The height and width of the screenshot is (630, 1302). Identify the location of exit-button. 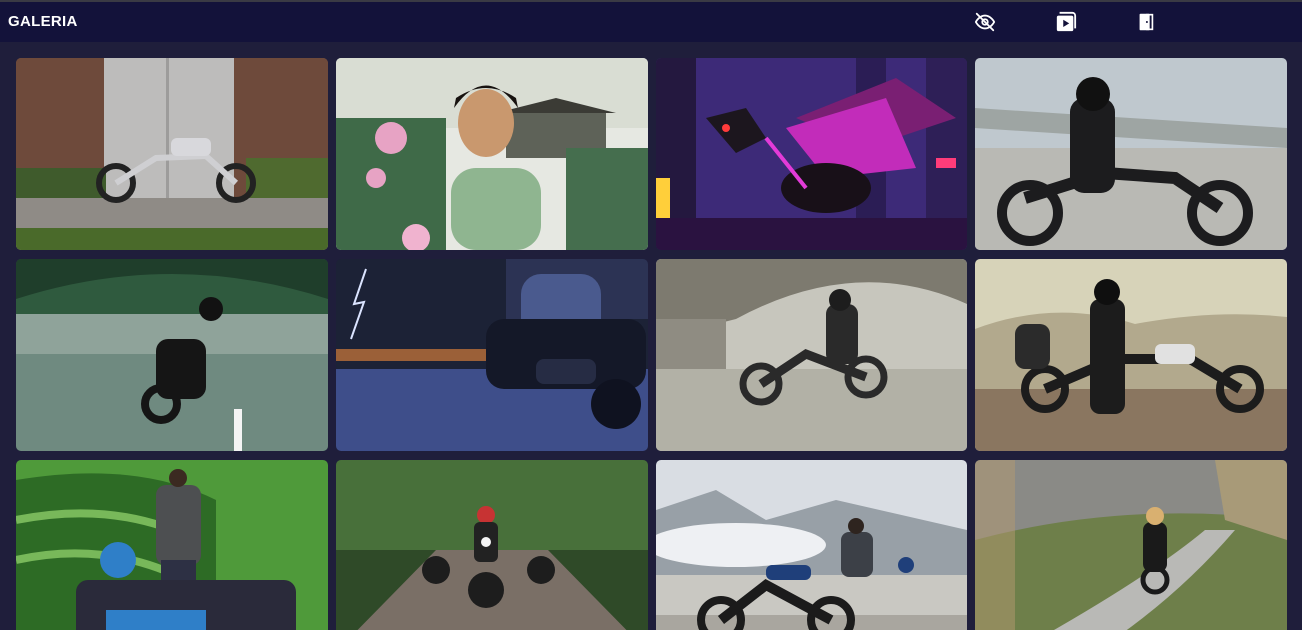
(1146, 22).